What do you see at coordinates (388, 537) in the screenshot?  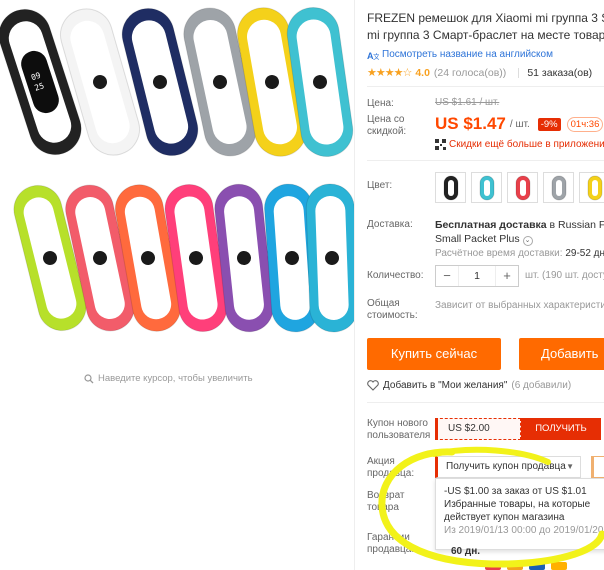 I see `guarantee-label-line1: Гарантии` at bounding box center [388, 537].